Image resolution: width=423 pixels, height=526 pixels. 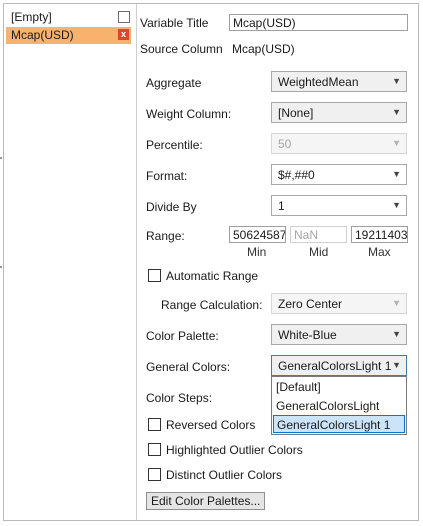 I want to click on list-item-label: Mcap(USD), so click(x=42, y=35).